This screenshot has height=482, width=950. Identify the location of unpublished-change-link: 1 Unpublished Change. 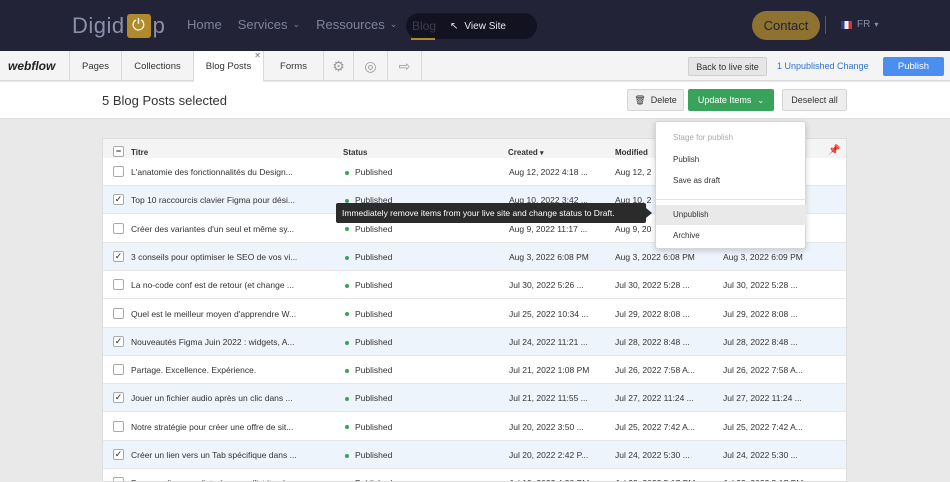
(823, 66).